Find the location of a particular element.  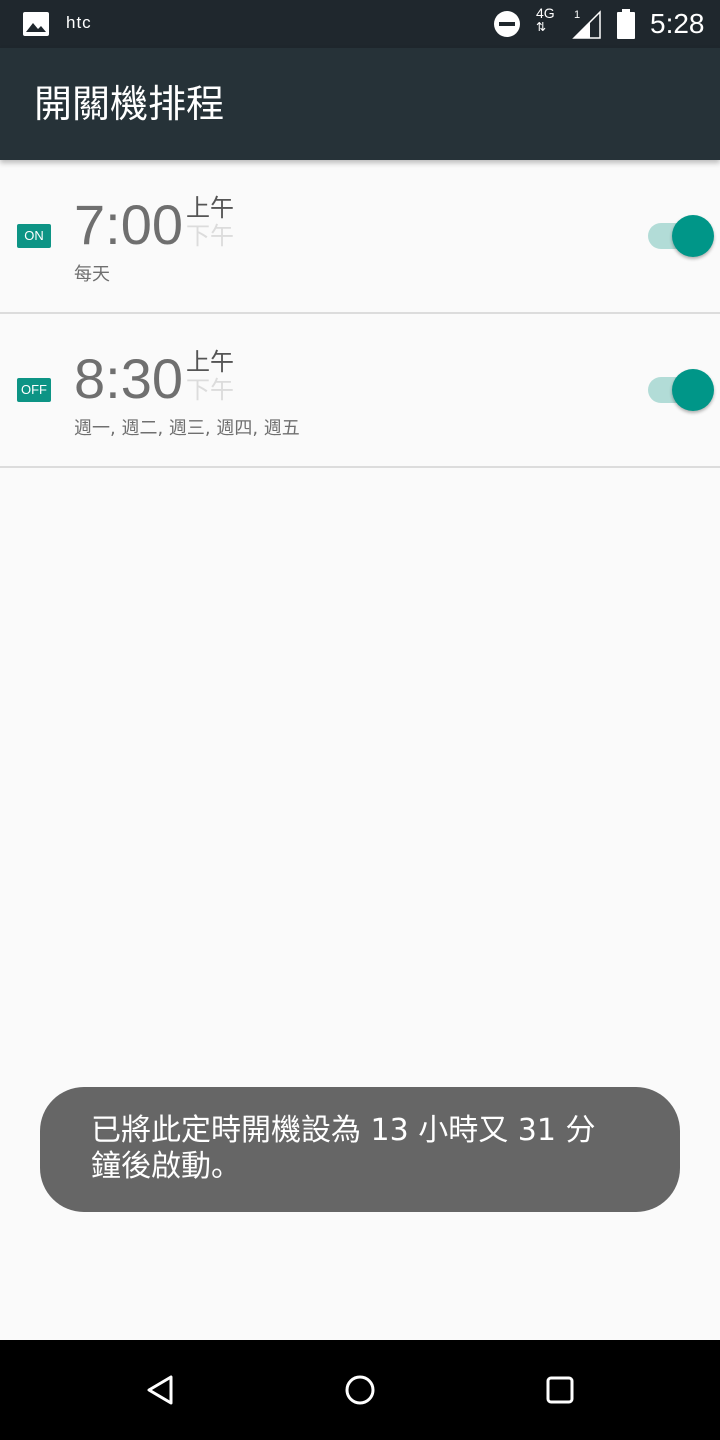

data-activity-icon: ⇅ is located at coordinates (541, 27).